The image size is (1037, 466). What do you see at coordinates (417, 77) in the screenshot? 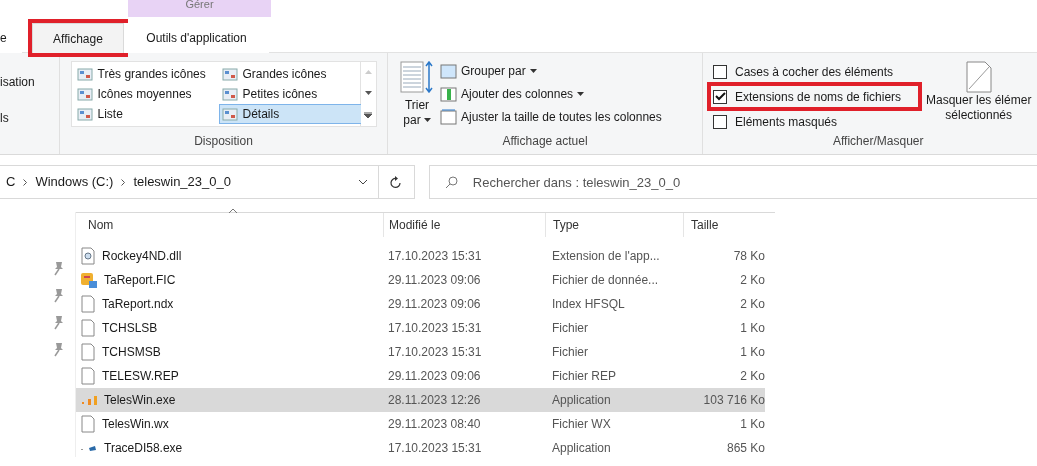
I see `table-icon` at bounding box center [417, 77].